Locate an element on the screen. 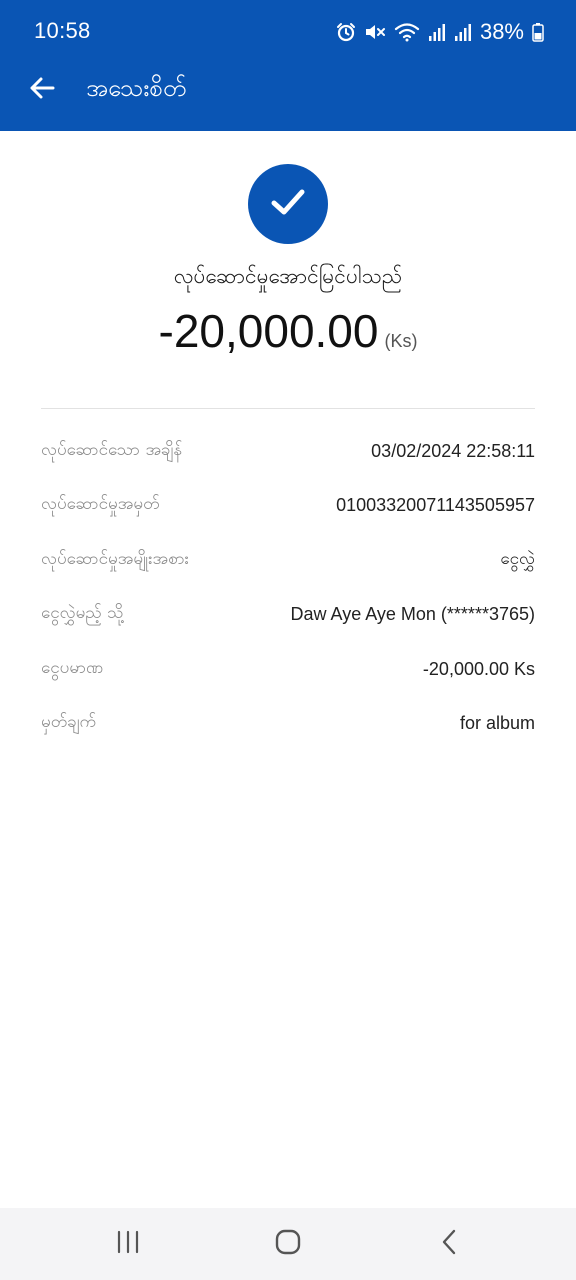  status-bar: 10:58 38% is located at coordinates (288, 32).